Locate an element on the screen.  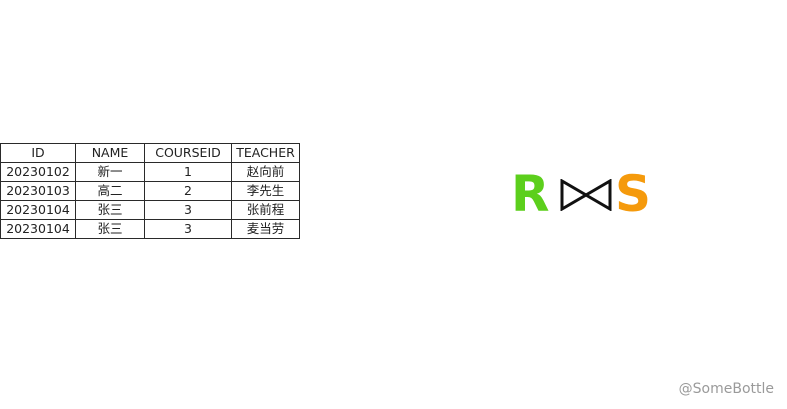
cell-teacher: 张前程 is located at coordinates (265, 210).